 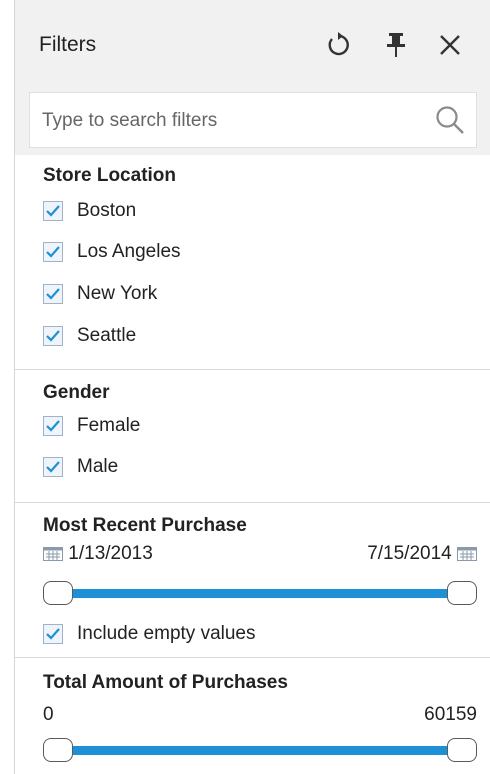 What do you see at coordinates (98, 466) in the screenshot?
I see `checkbox-label: Male` at bounding box center [98, 466].